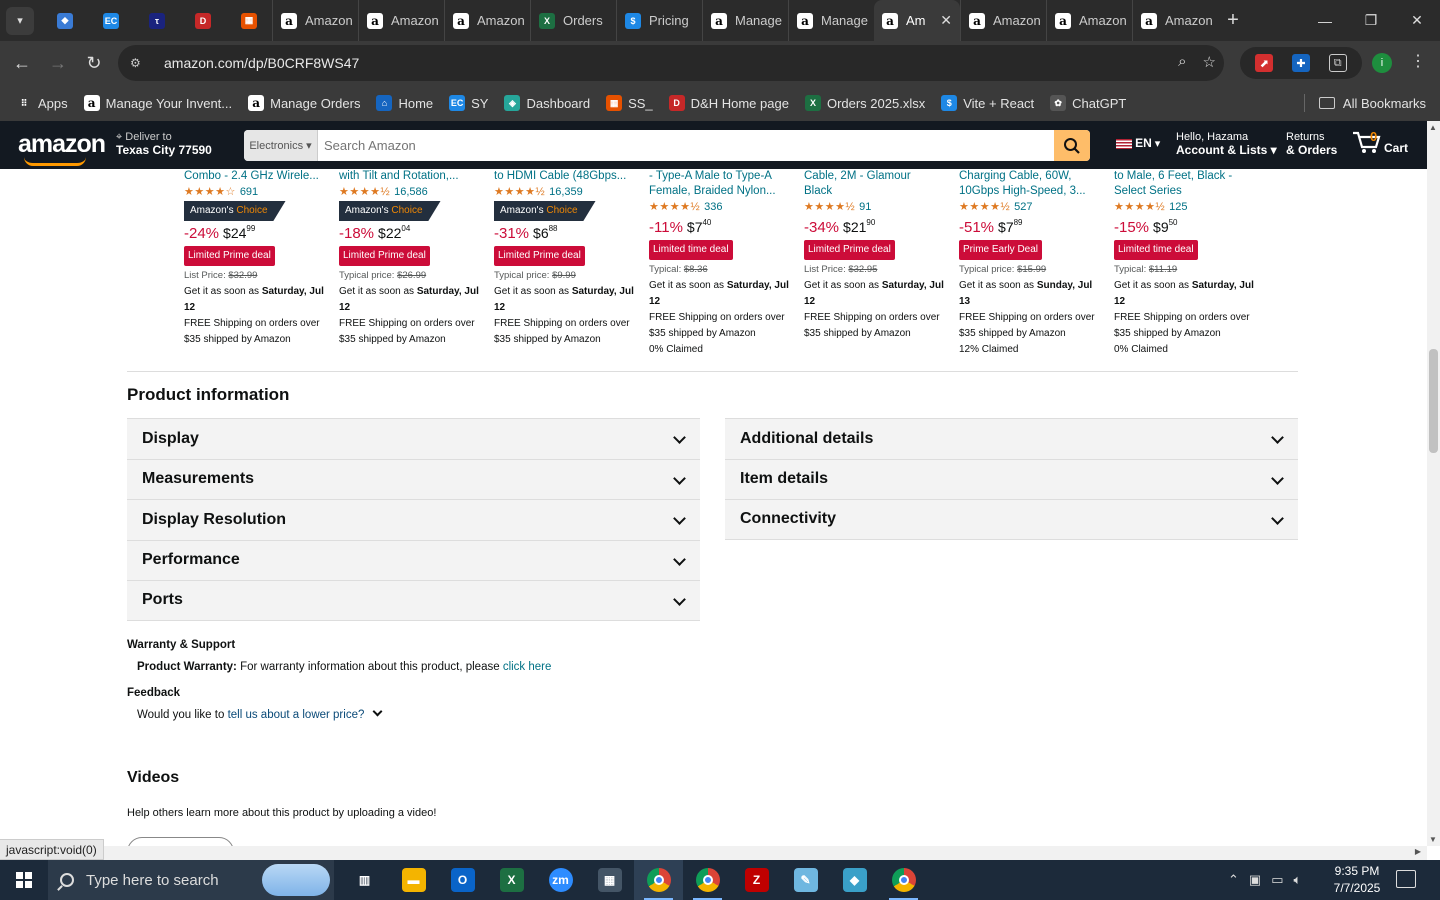 This screenshot has height=900, width=1440. I want to click on product-title: - Type-A Male to Type-A, so click(719, 176).